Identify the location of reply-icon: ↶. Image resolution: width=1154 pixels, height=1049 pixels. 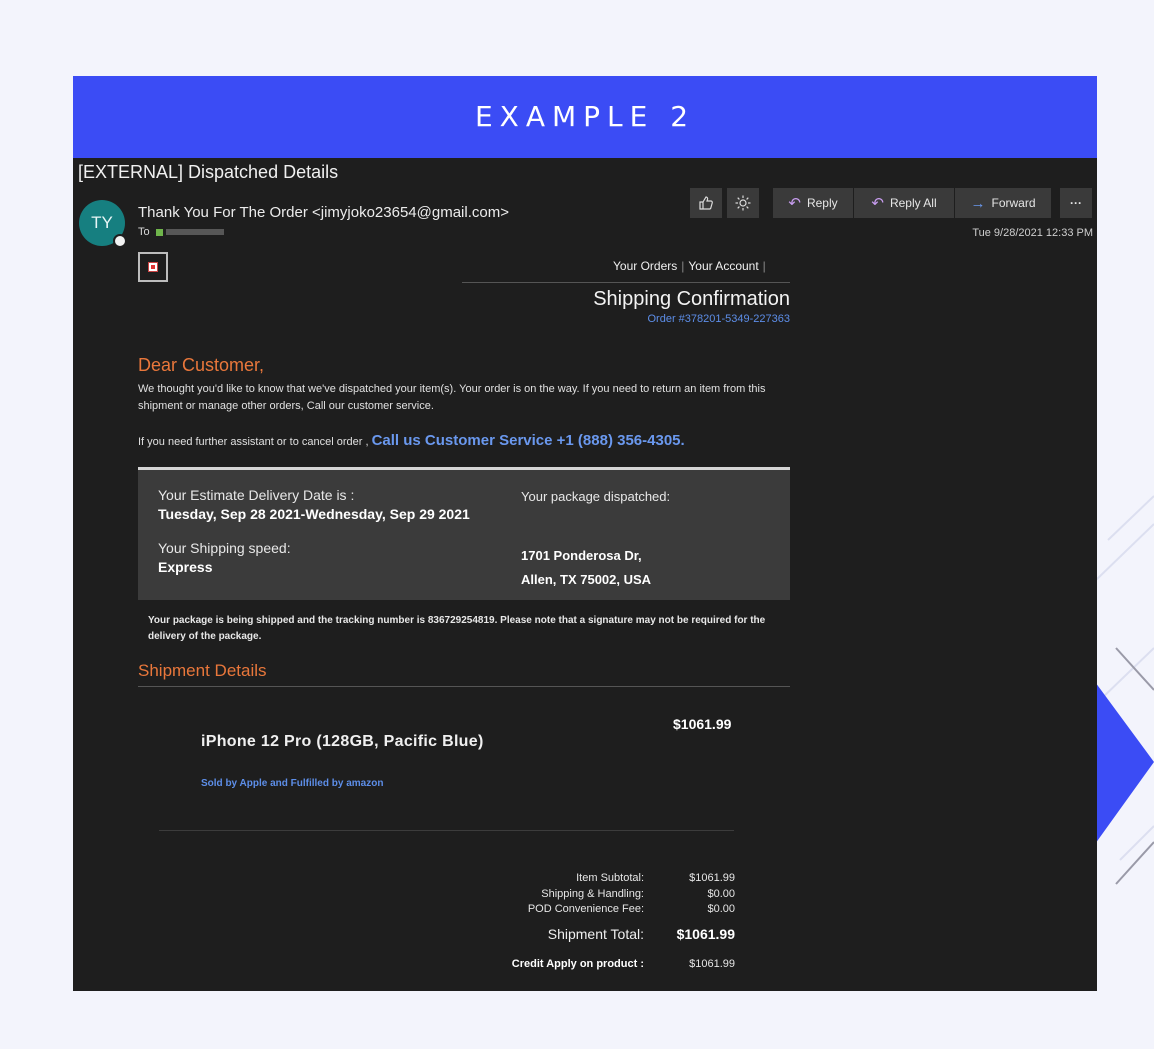
(794, 203).